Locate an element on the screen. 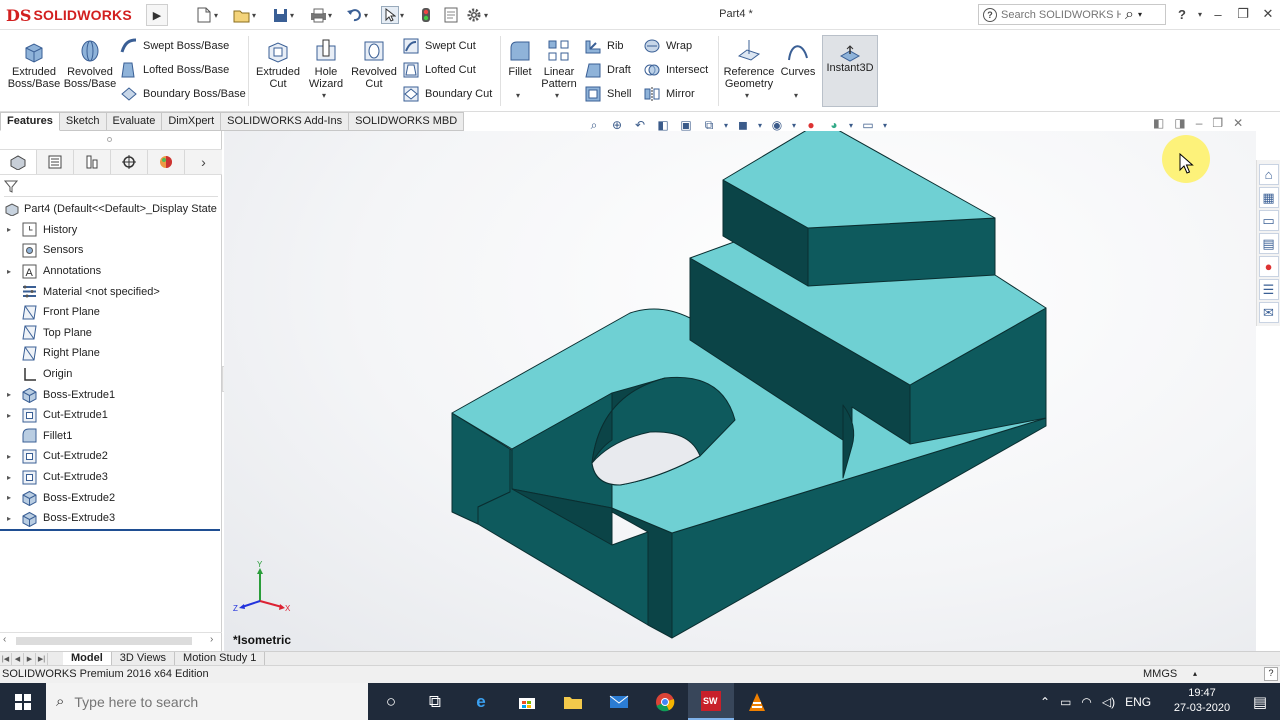  file-explorer-icon: ▭ is located at coordinates (1268, 220).